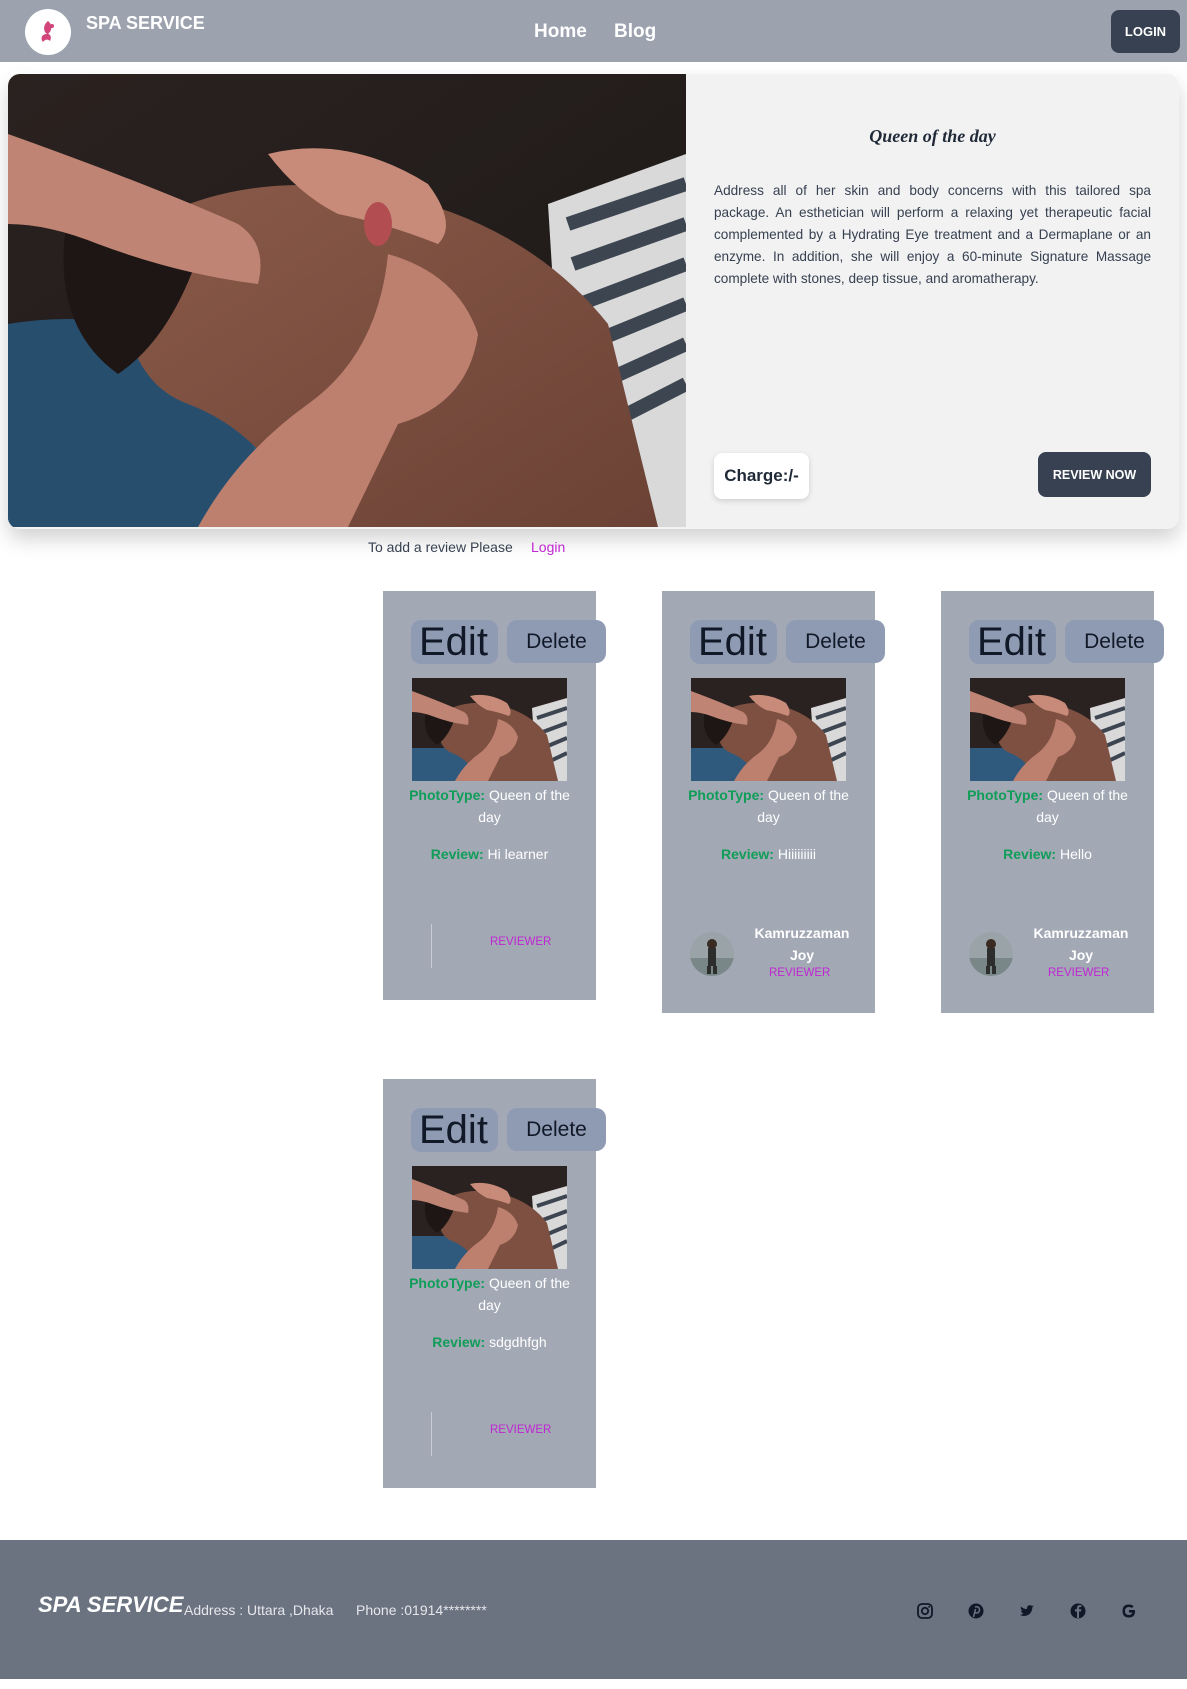 Image resolution: width=1187 pixels, height=1689 pixels. What do you see at coordinates (932, 136) in the screenshot?
I see `service-title: Queen of the day` at bounding box center [932, 136].